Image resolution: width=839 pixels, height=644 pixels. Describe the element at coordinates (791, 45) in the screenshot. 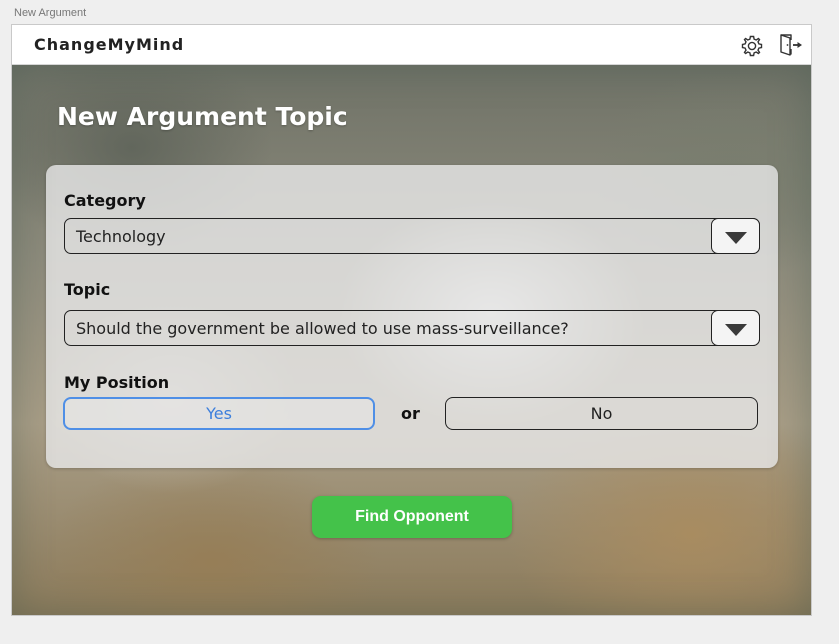

I see `exit-door-icon` at that location.